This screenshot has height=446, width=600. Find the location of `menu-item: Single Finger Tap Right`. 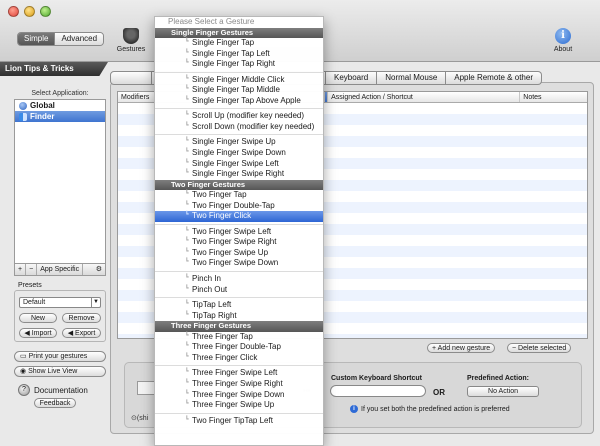

menu-item: Single Finger Tap Right is located at coordinates (239, 64).